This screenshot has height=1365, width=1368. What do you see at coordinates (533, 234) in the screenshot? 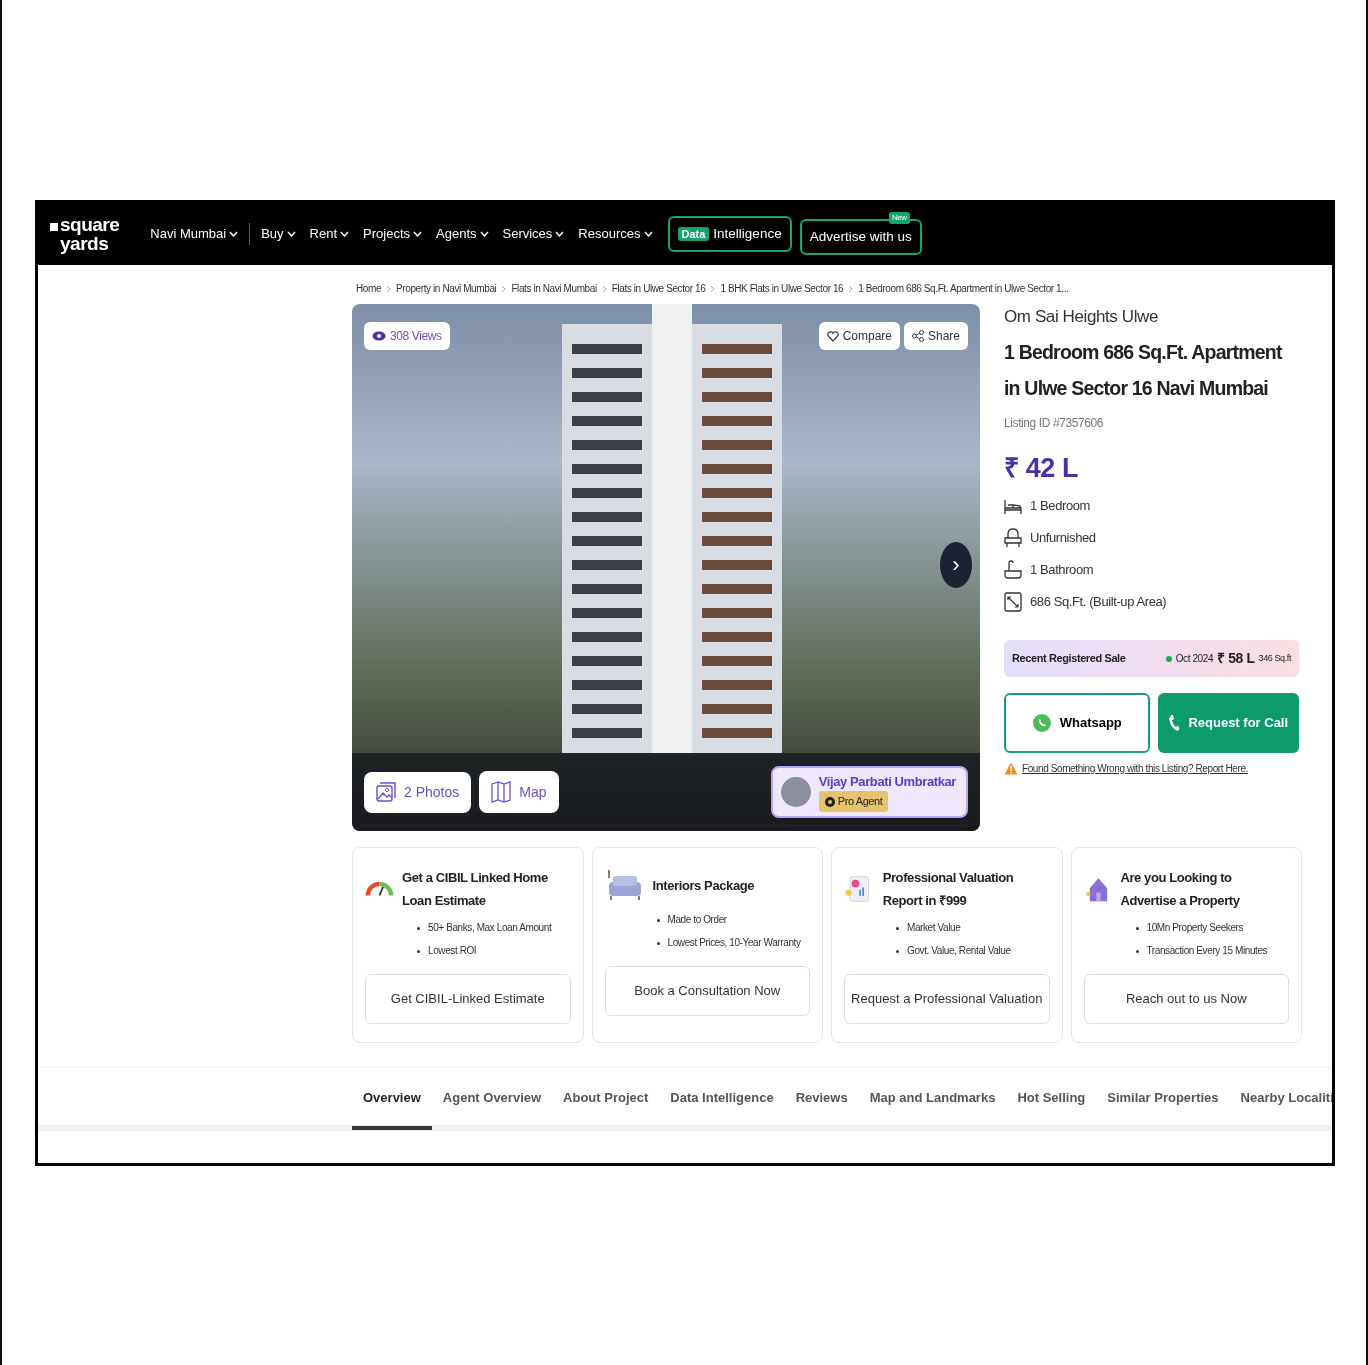
I see `nav-menu-item: Services` at bounding box center [533, 234].